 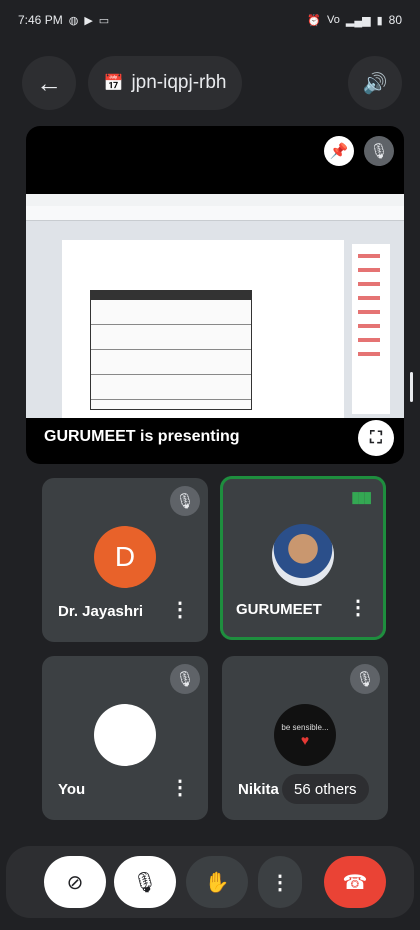 I want to click on others-count-pill: 56 others, so click(x=325, y=789).